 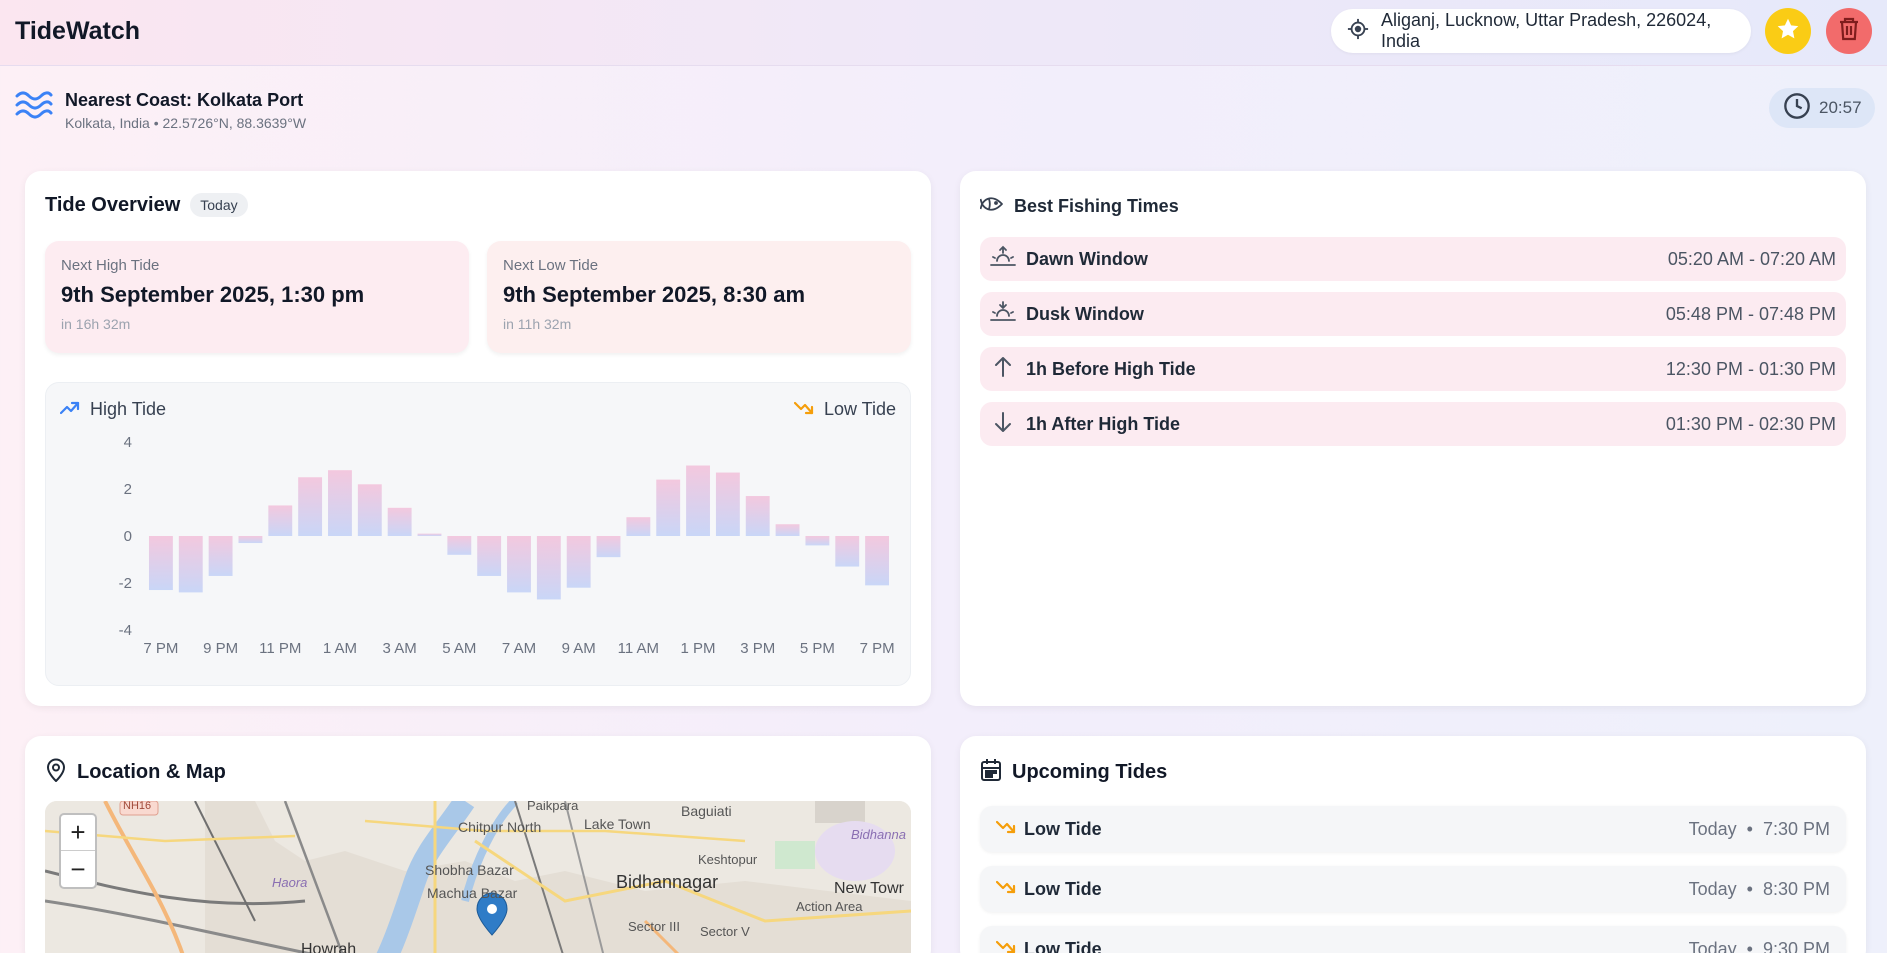 What do you see at coordinates (128, 536) in the screenshot?
I see `y-tick-label: 0` at bounding box center [128, 536].